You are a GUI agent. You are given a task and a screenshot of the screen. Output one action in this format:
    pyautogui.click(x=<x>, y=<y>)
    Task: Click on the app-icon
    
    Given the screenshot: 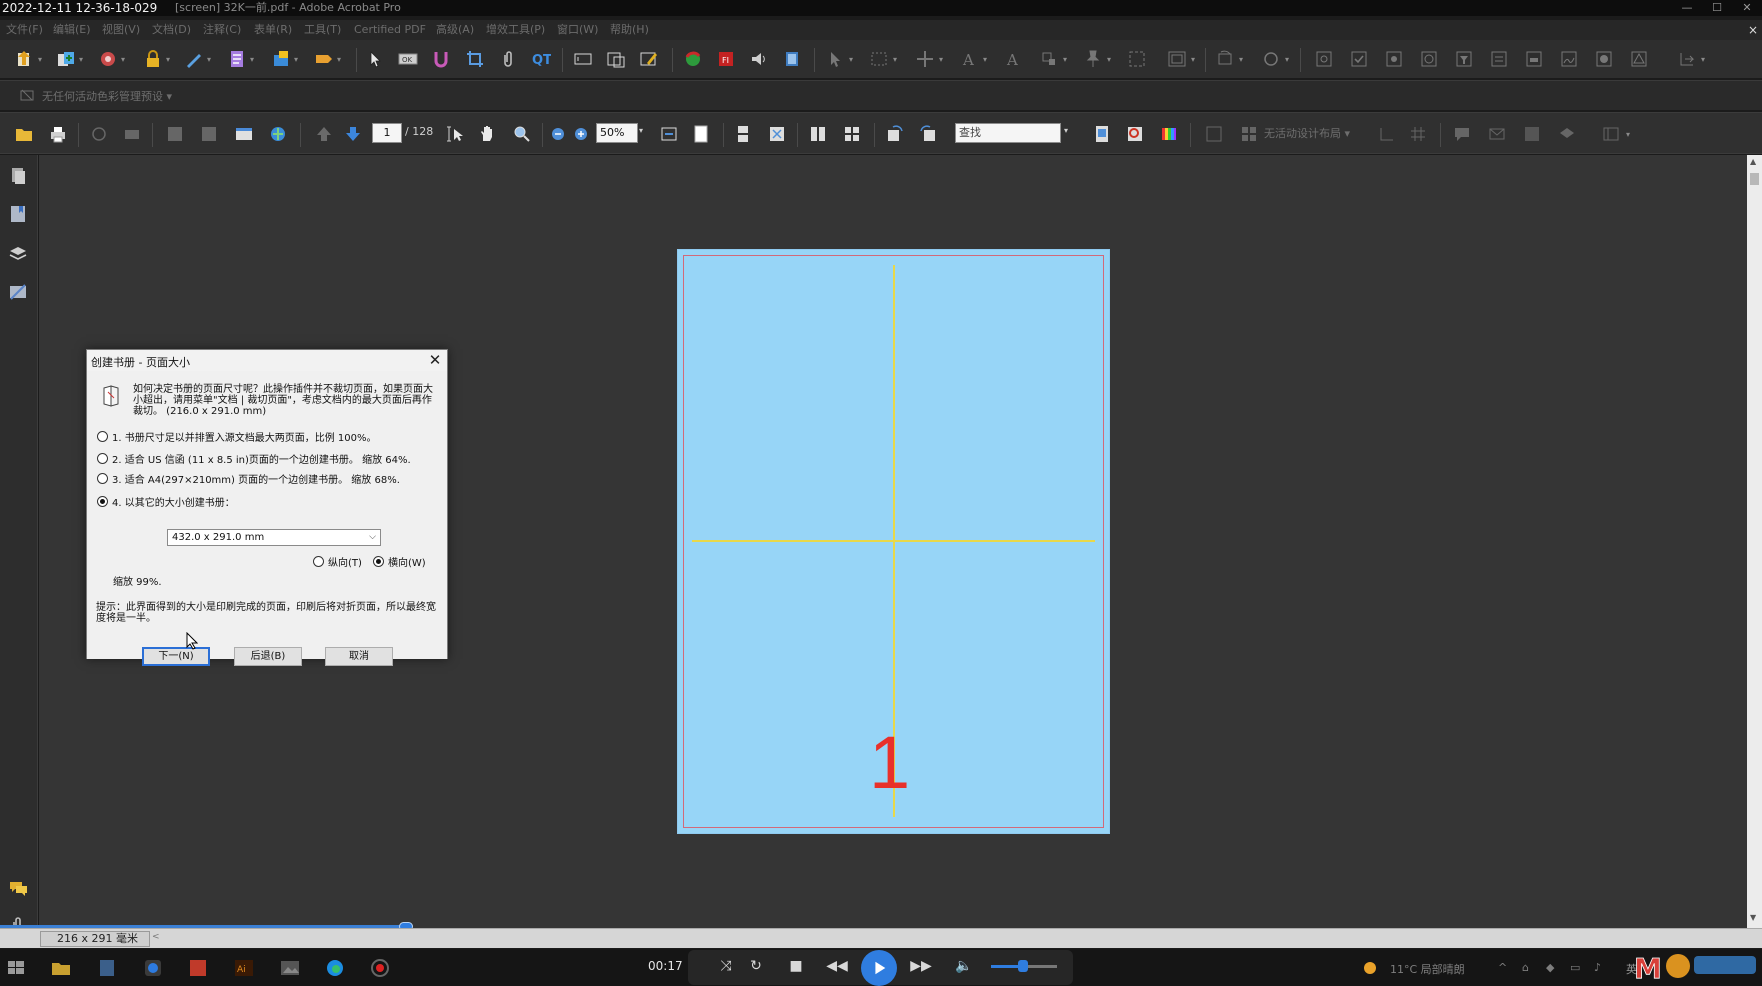 What is the action you would take?
    pyautogui.click(x=153, y=968)
    